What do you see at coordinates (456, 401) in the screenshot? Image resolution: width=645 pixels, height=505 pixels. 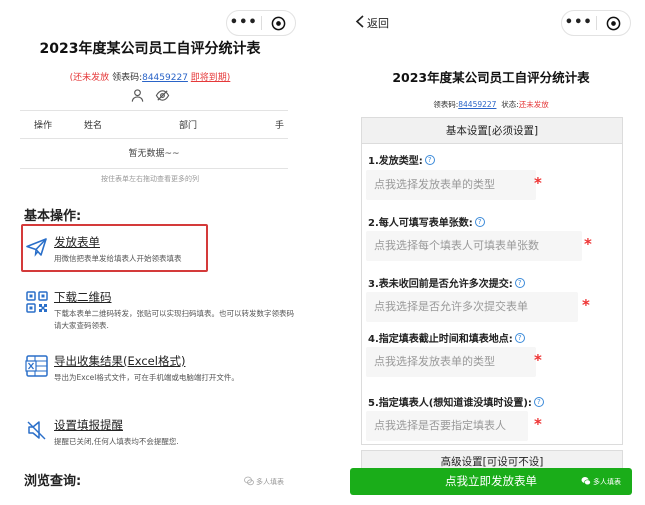 I see `question-label: 5.指定填表人(想知道谁没填时设置):?` at bounding box center [456, 401].